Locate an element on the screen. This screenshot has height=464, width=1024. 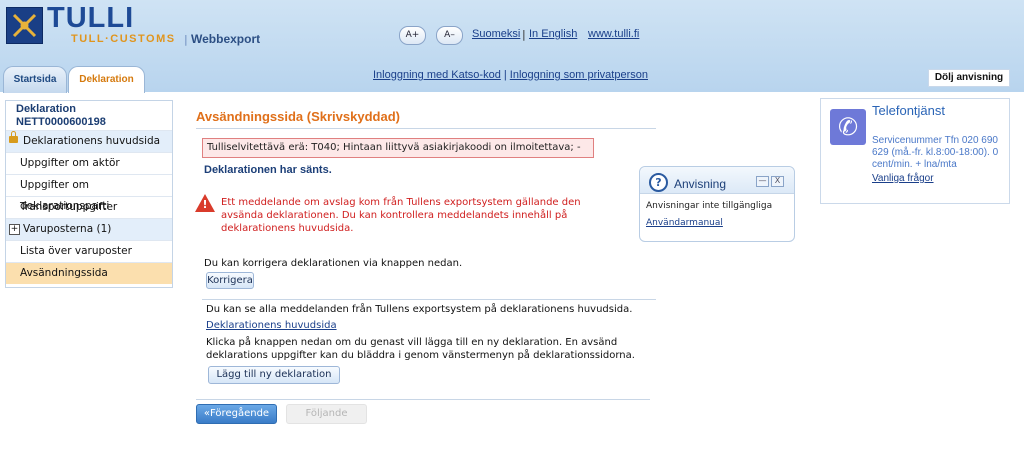
phone-service-title: Telefontjänst is located at coordinates (908, 110).